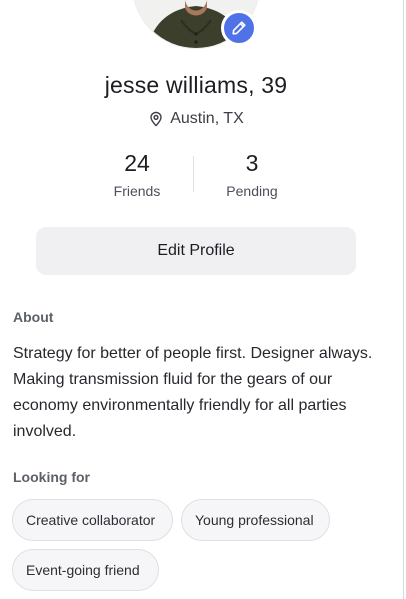 Image resolution: width=406 pixels, height=599 pixels. What do you see at coordinates (252, 191) in the screenshot?
I see `pending-label: Pending` at bounding box center [252, 191].